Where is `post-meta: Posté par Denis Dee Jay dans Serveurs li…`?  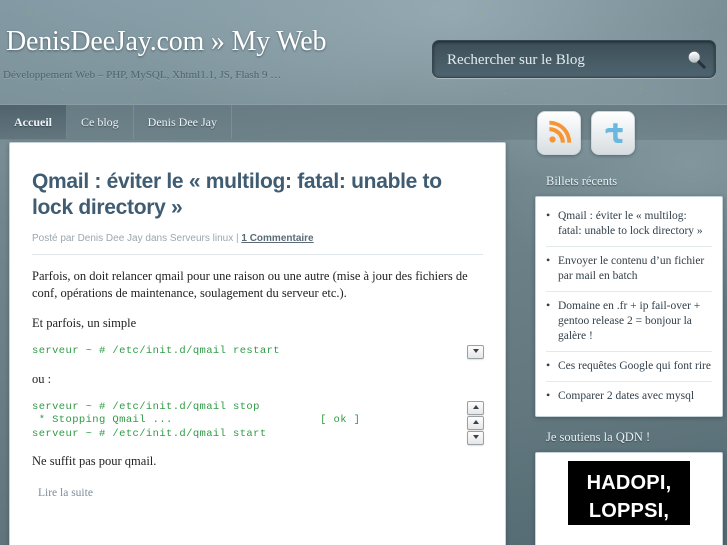
post-meta: Posté par Denis Dee Jay dans Serveurs li… is located at coordinates (257, 244).